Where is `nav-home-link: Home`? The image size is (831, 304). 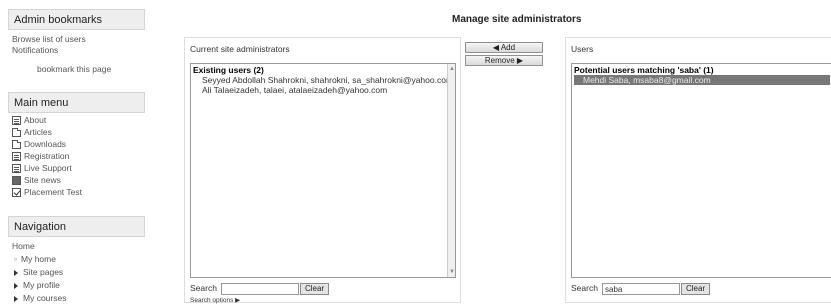 nav-home-link: Home is located at coordinates (23, 246).